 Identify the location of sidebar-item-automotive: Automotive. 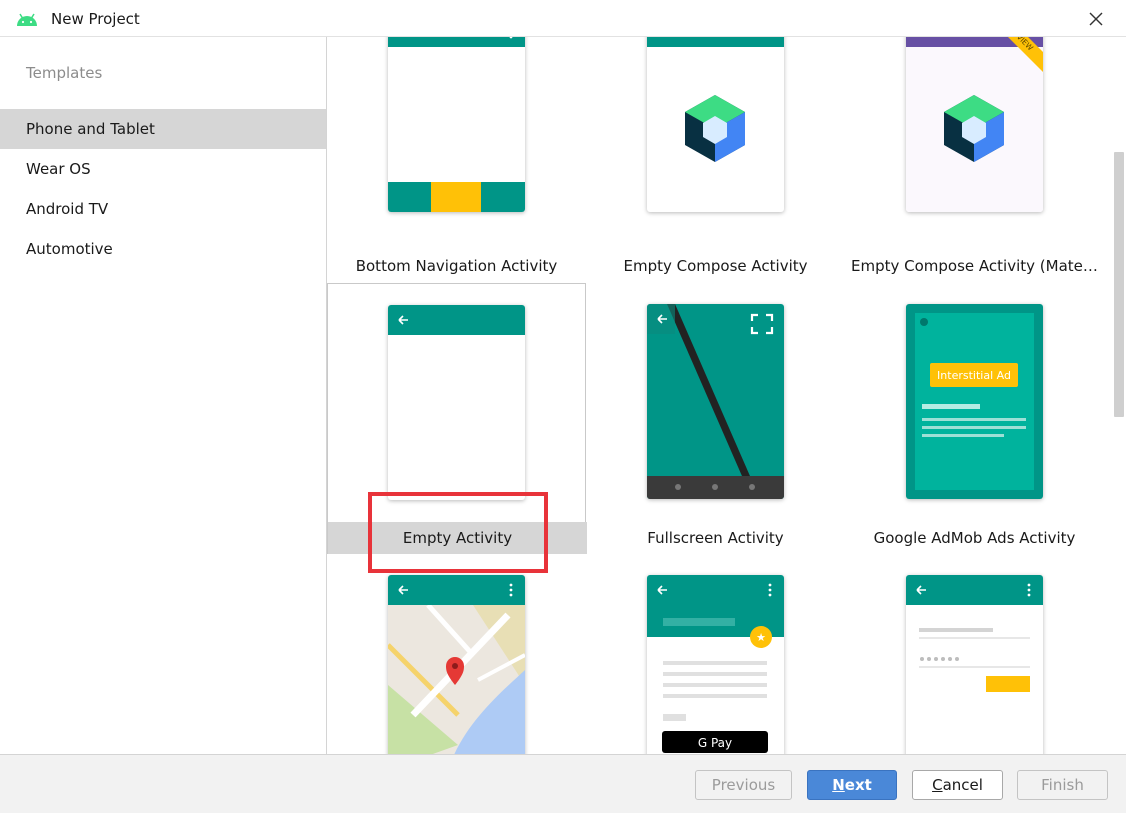
(163, 249).